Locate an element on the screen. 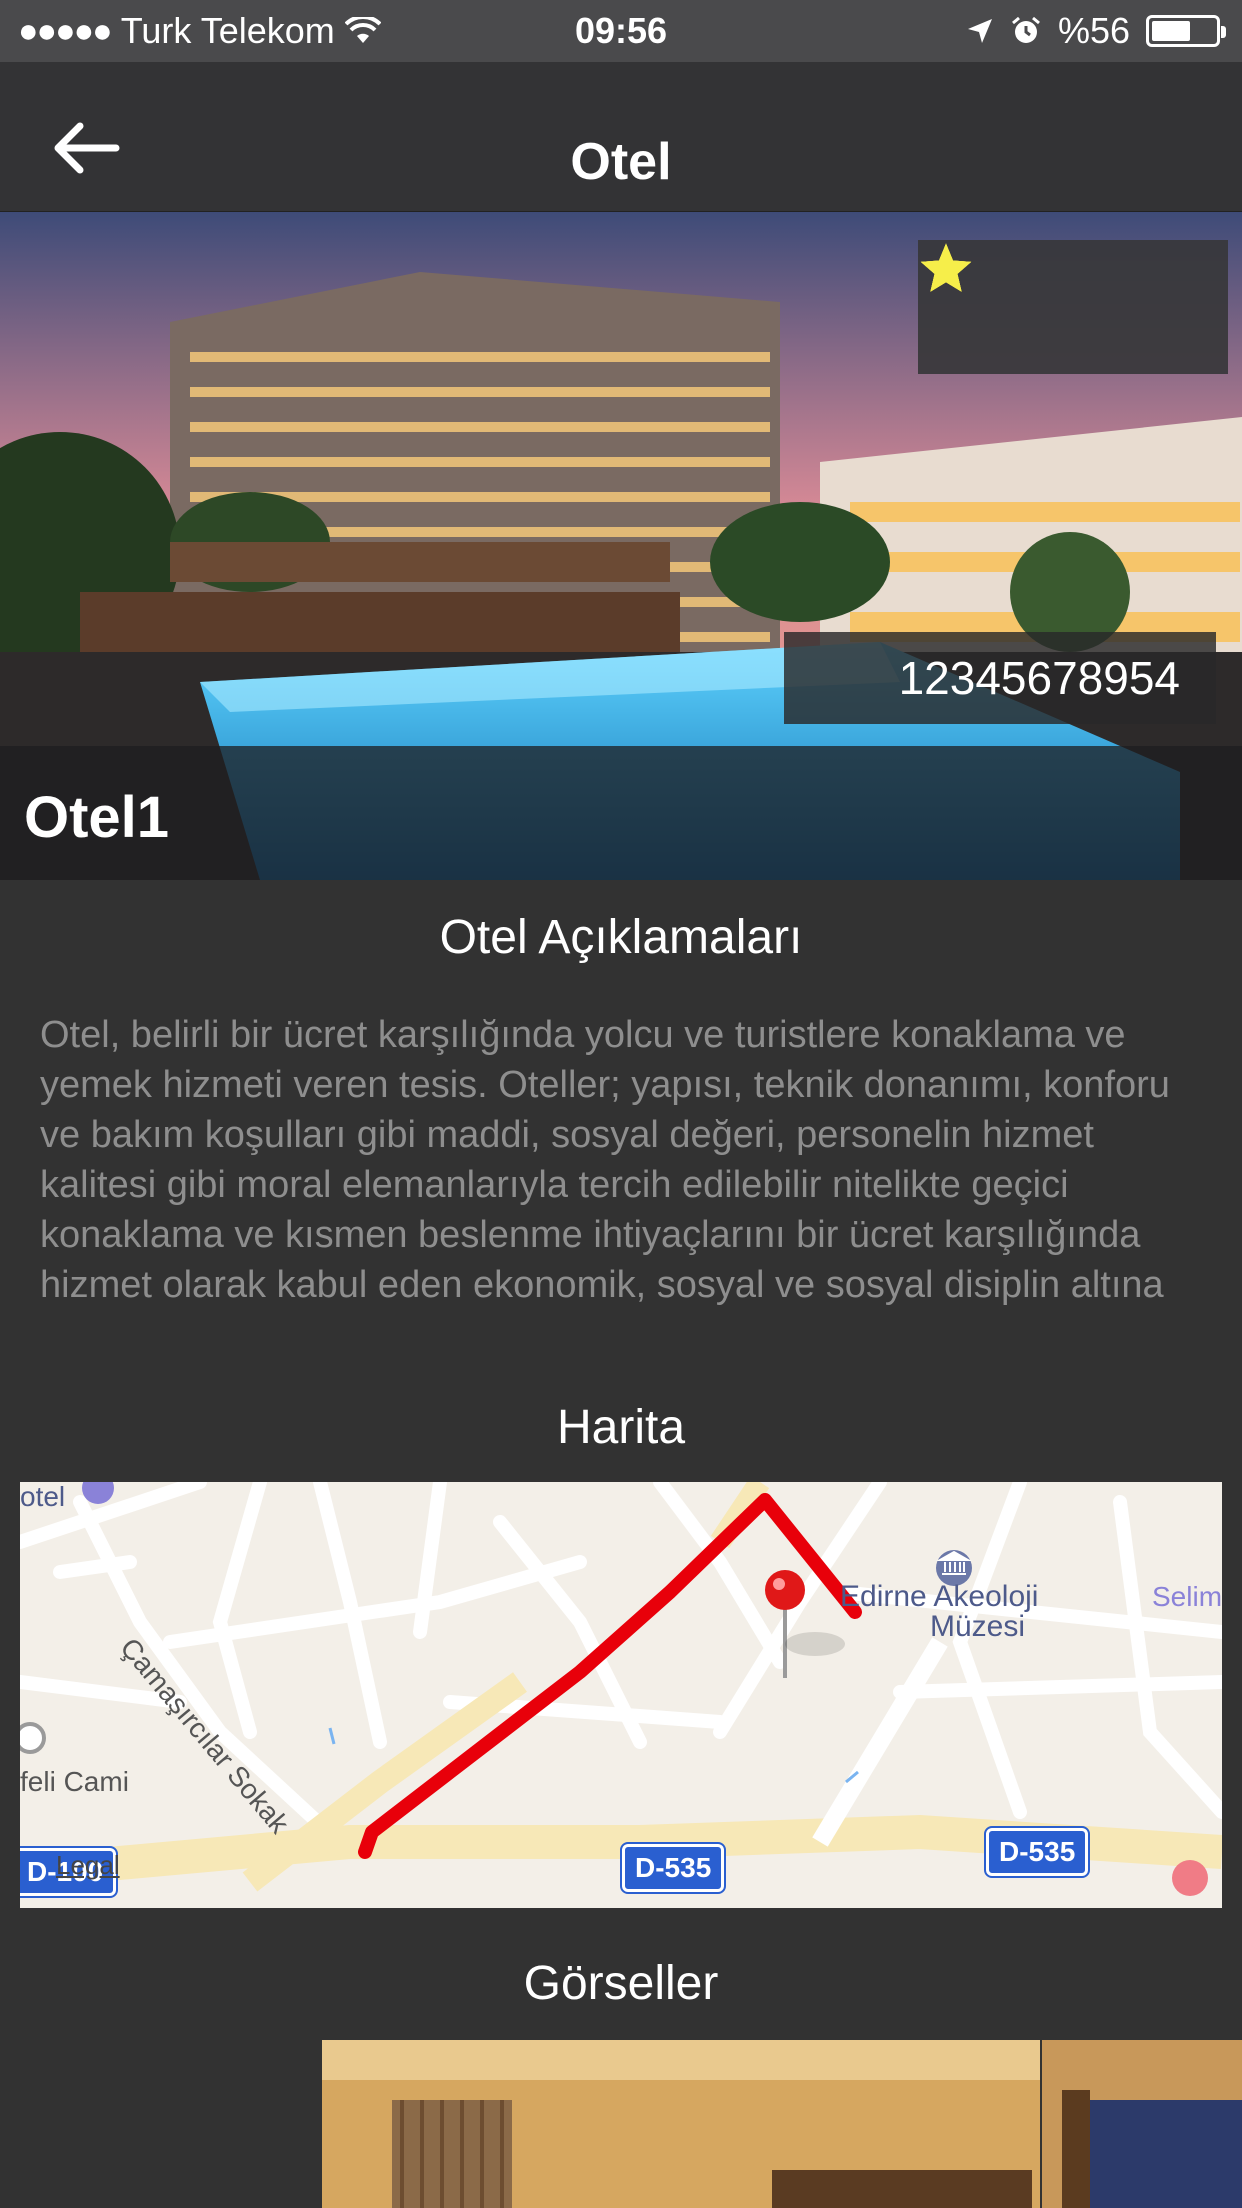  page-title: Otel is located at coordinates (621, 162).